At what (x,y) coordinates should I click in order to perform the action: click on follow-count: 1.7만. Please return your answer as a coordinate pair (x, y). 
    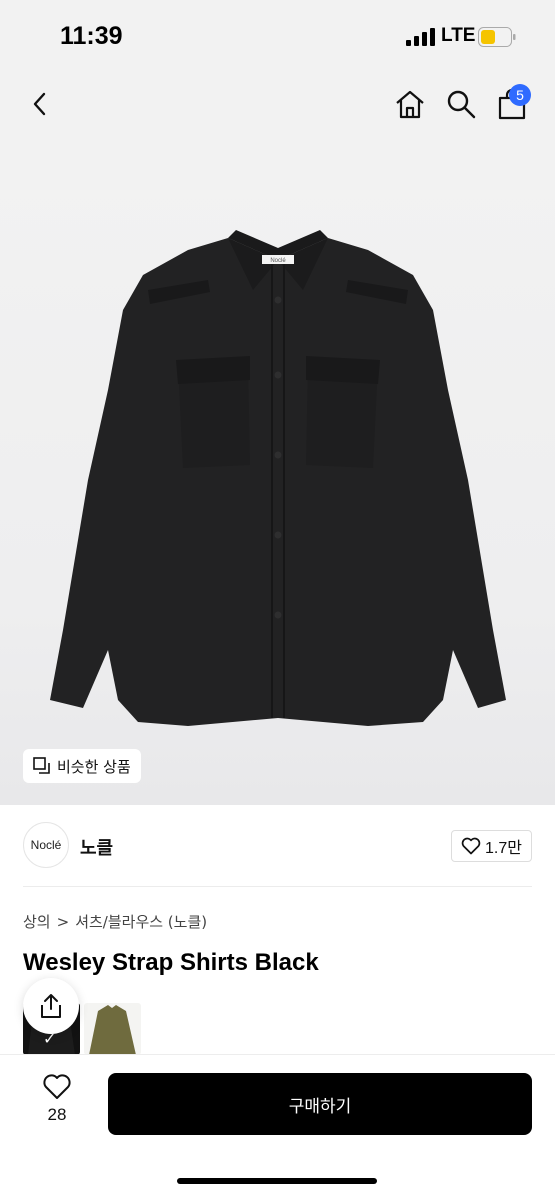
    Looking at the image, I should click on (503, 848).